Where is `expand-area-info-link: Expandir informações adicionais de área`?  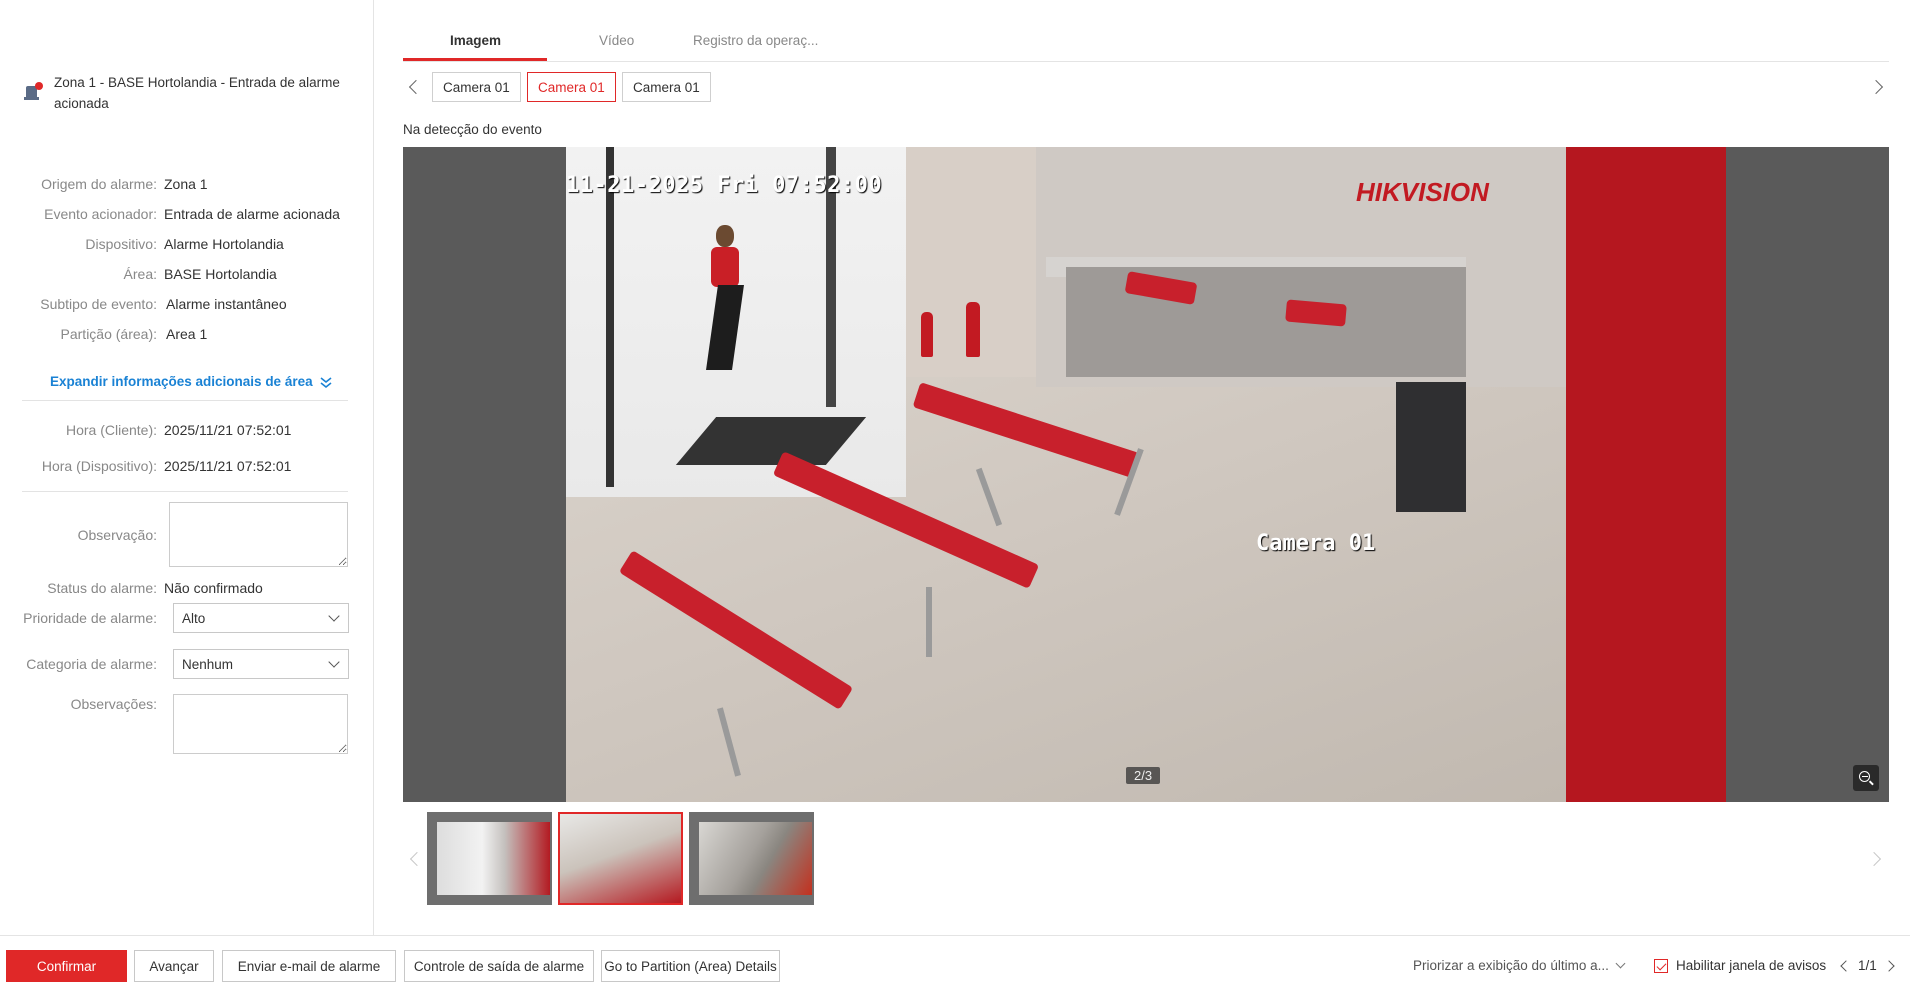 expand-area-info-link: Expandir informações adicionais de área is located at coordinates (191, 381).